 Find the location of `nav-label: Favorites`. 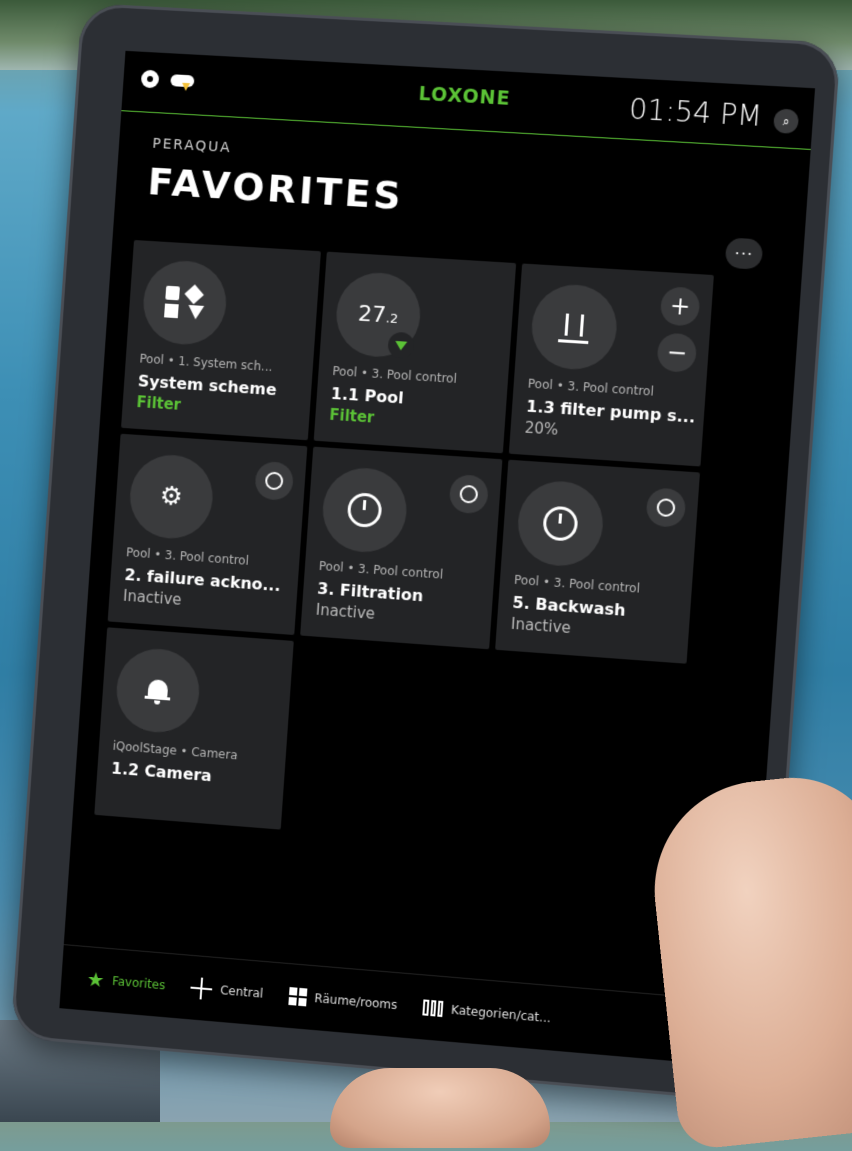

nav-label: Favorites is located at coordinates (138, 983).